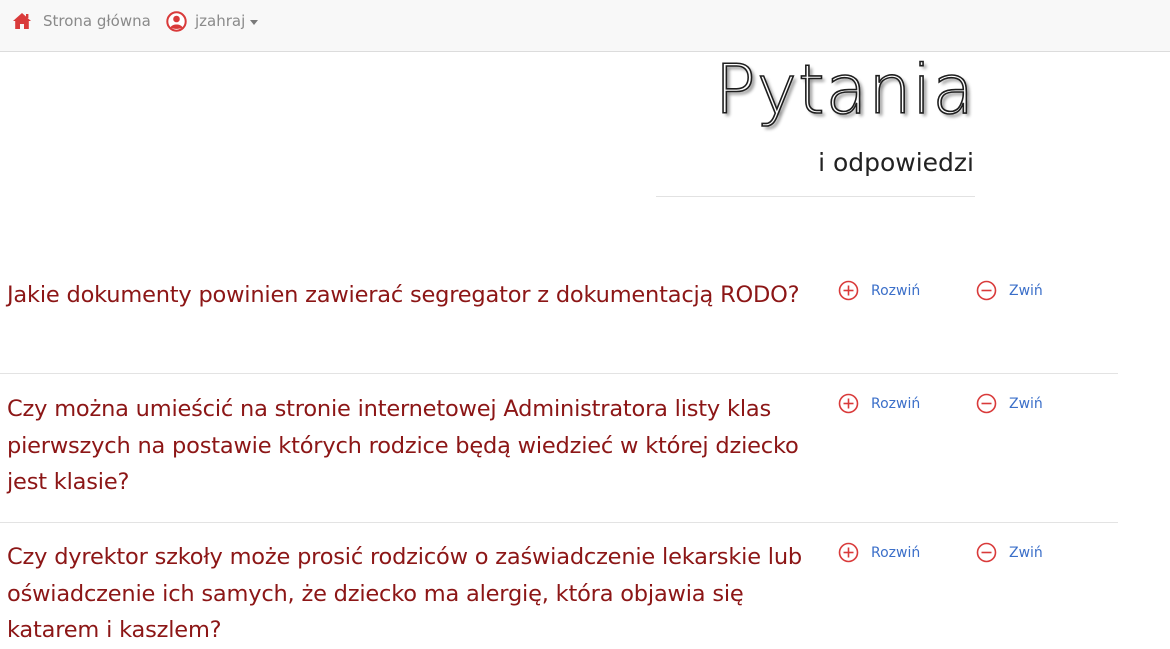  I want to click on nav-home-link: Strona główna, so click(81, 21).